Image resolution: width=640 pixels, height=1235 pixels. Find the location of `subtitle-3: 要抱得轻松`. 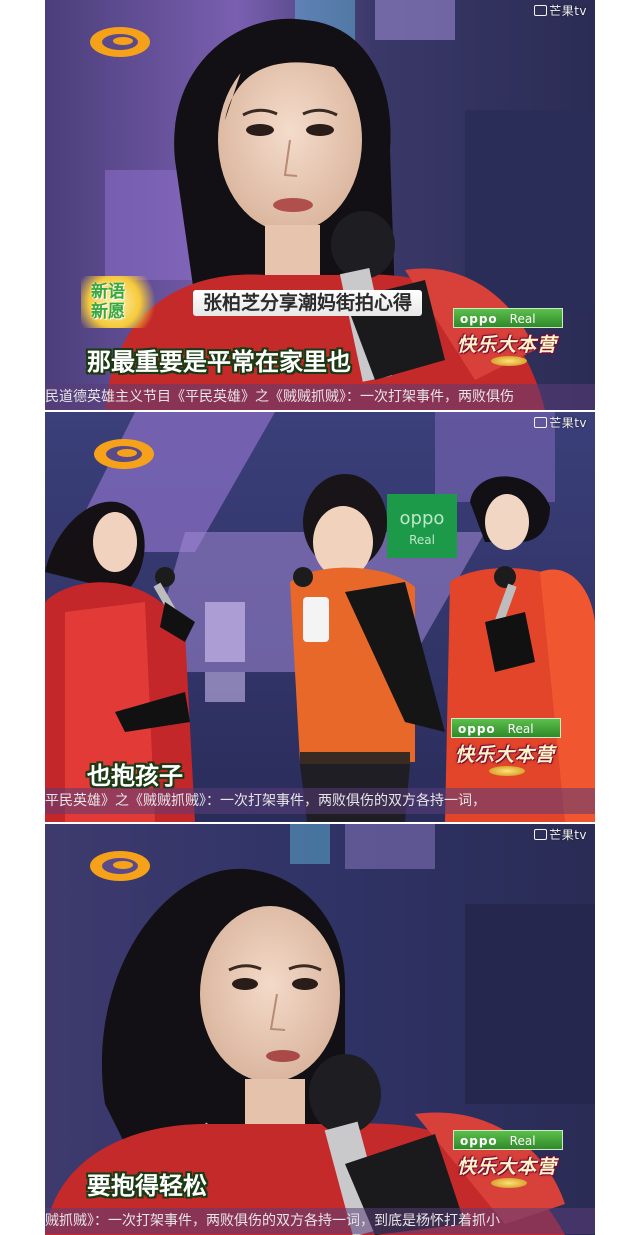

subtitle-3: 要抱得轻松 is located at coordinates (147, 1186).